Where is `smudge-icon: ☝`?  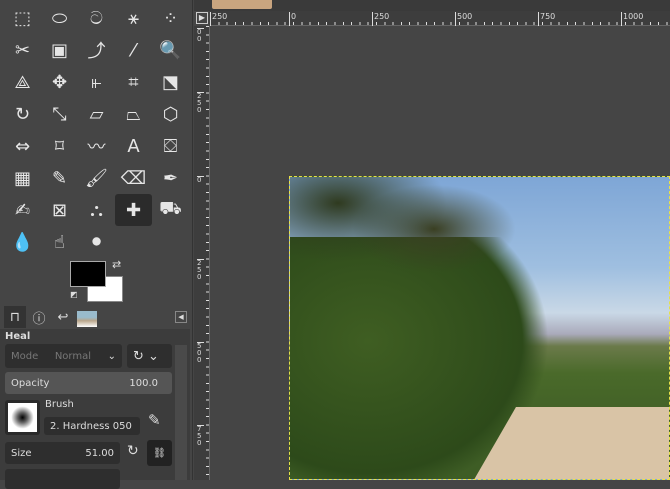 smudge-icon: ☝ is located at coordinates (59, 242).